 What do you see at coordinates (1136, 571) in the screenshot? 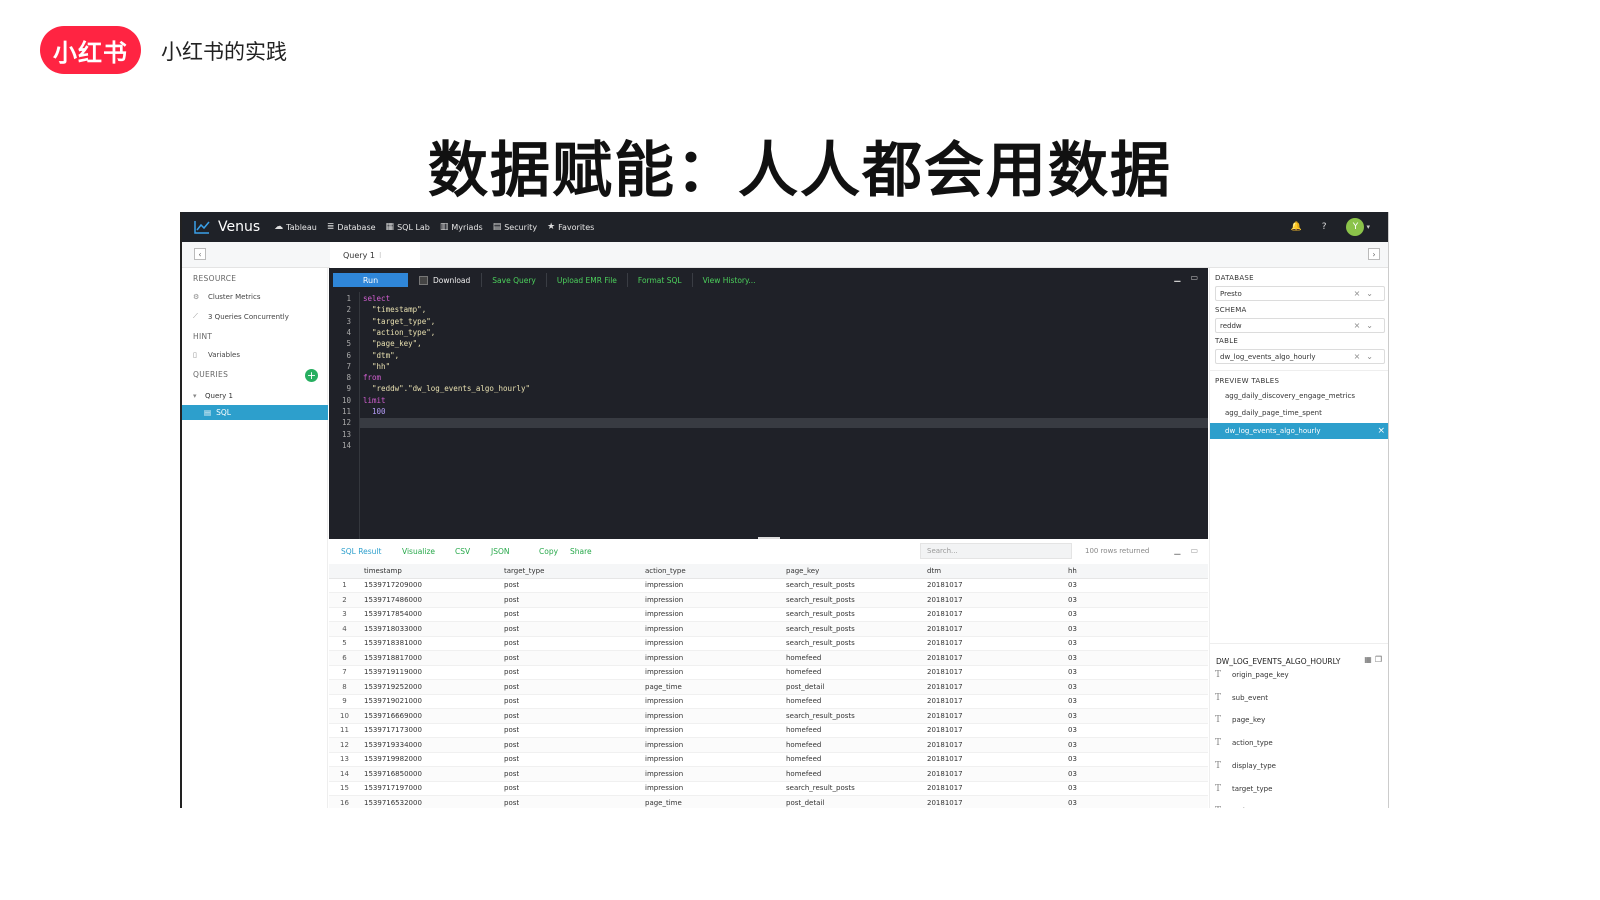
I see `column-header: hh` at bounding box center [1136, 571].